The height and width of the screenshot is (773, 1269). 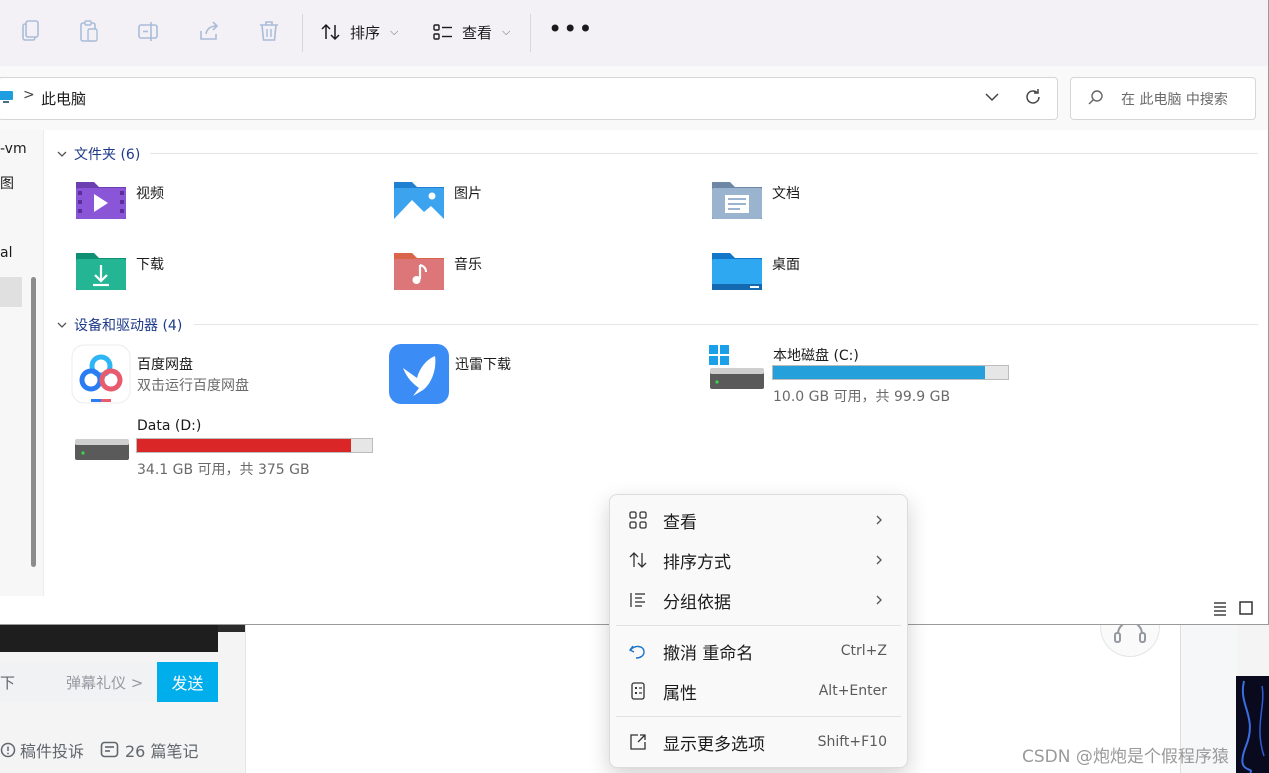 What do you see at coordinates (570, 31) in the screenshot?
I see `more-options-button: •••` at bounding box center [570, 31].